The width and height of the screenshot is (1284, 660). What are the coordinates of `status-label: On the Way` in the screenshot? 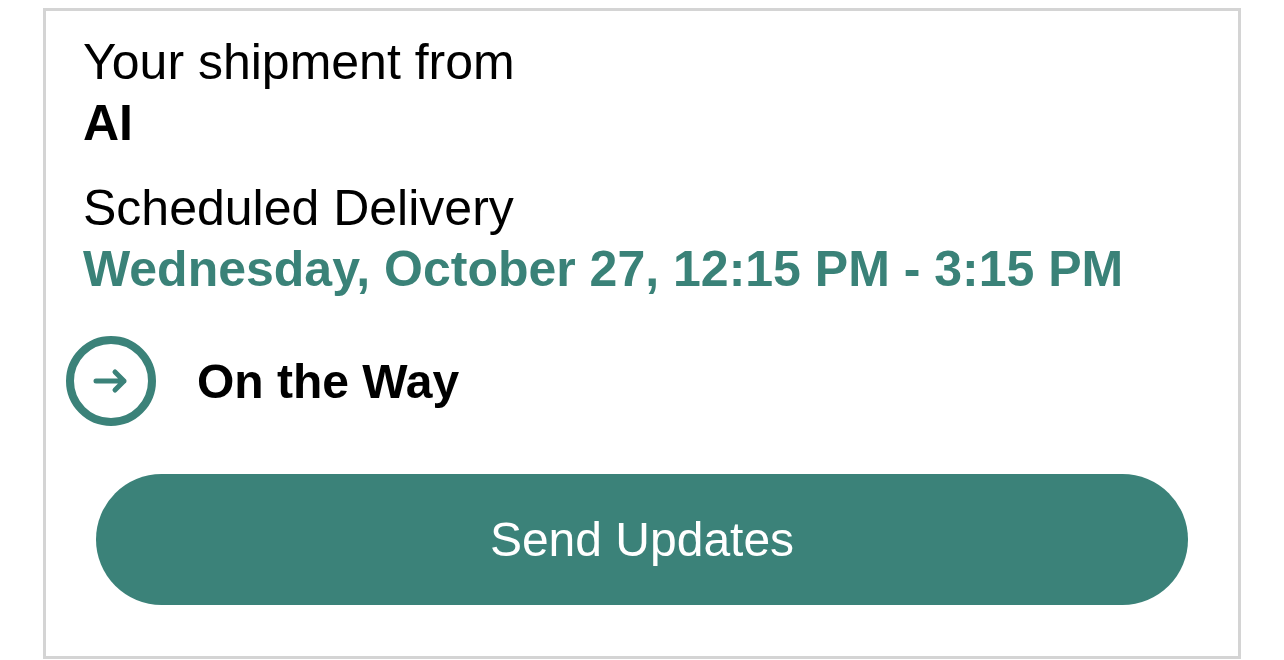 It's located at (328, 381).